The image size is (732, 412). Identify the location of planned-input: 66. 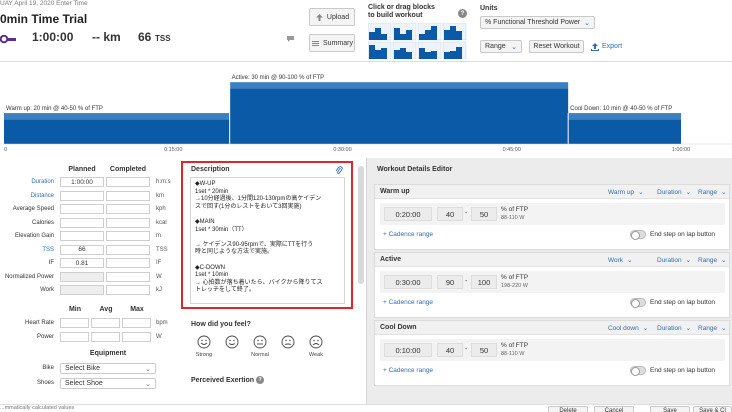
(82, 249).